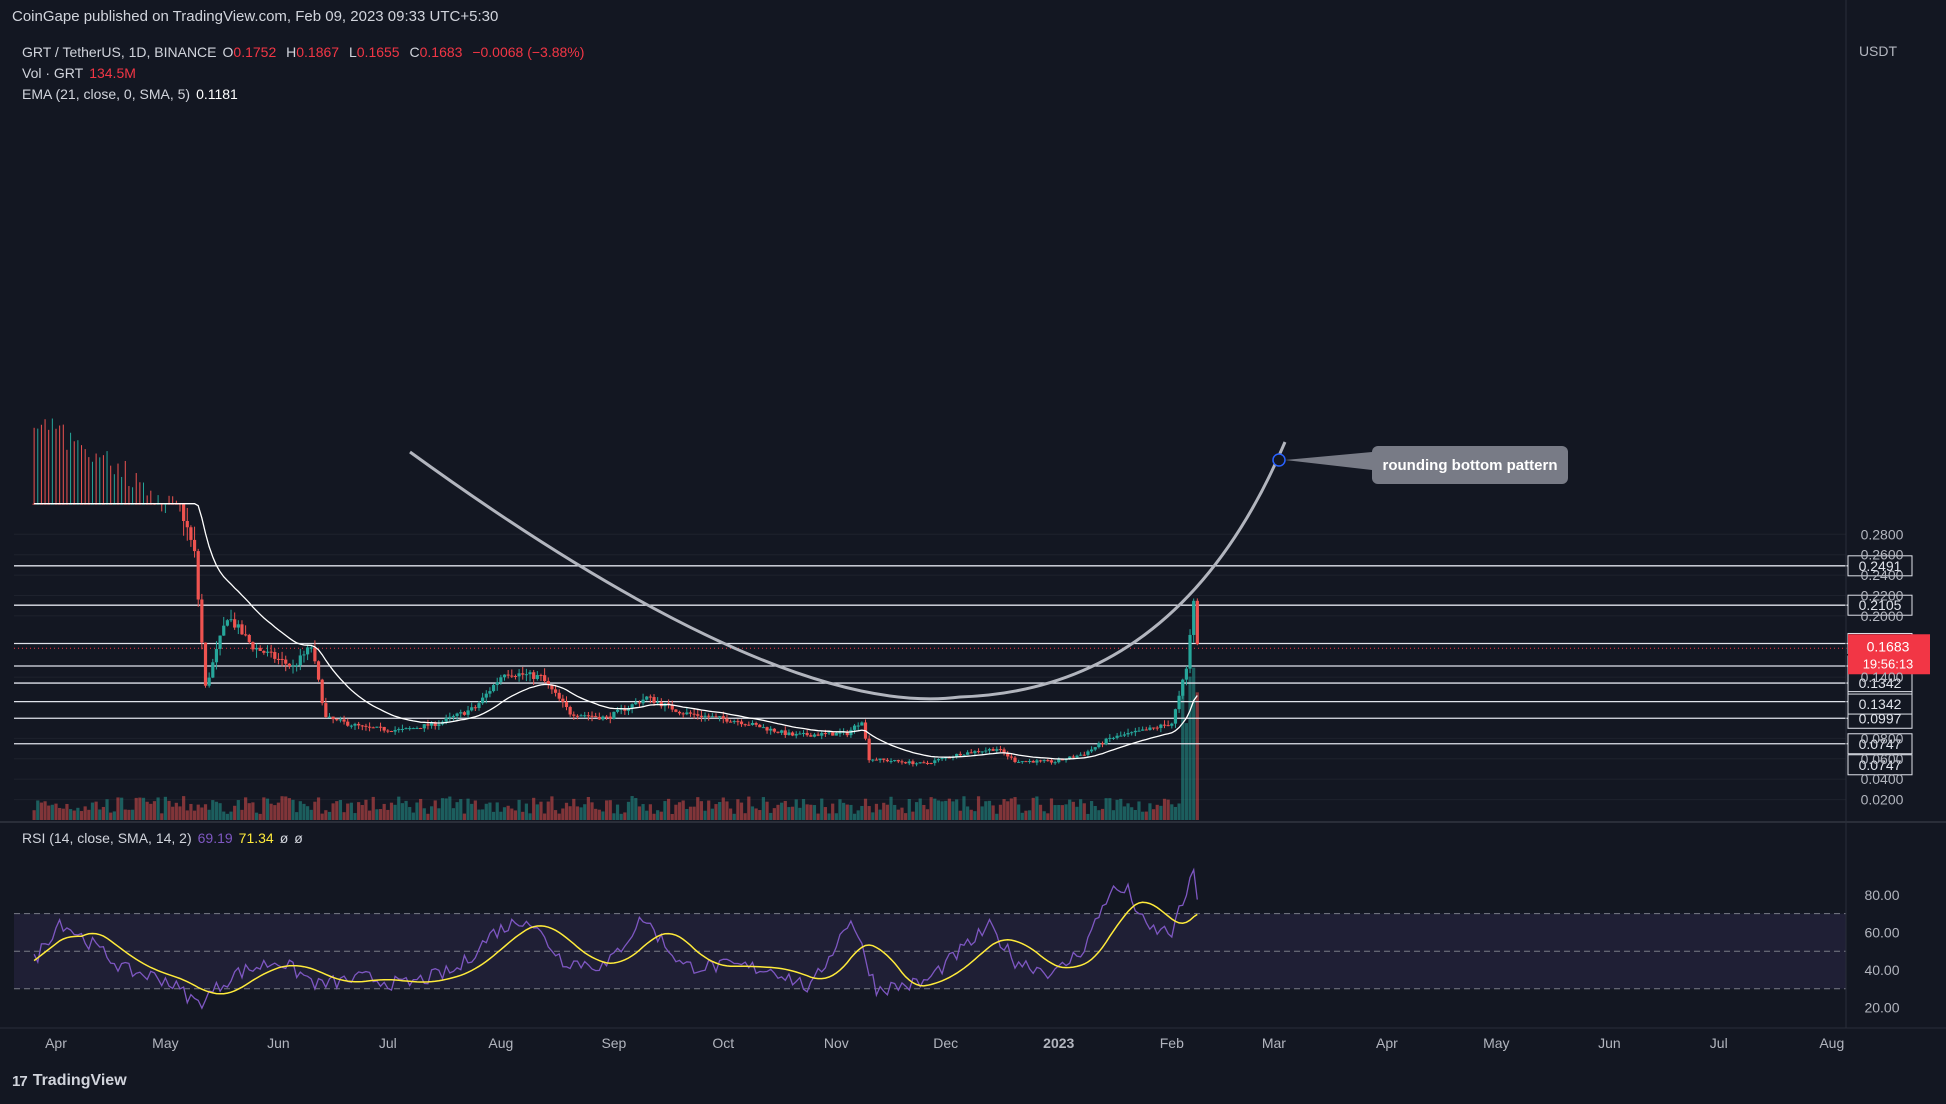 This screenshot has height=1104, width=1946. What do you see at coordinates (133, 94) in the screenshot?
I see `ema-legend: EMA (21, close, 0, SMA, 5) 0.1181` at bounding box center [133, 94].